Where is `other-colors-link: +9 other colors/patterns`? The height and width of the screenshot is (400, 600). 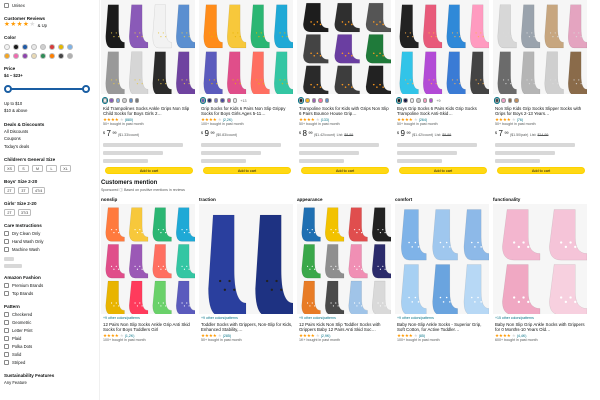
other-colors-link: +9 other colors/patterns is located at coordinates (443, 318).